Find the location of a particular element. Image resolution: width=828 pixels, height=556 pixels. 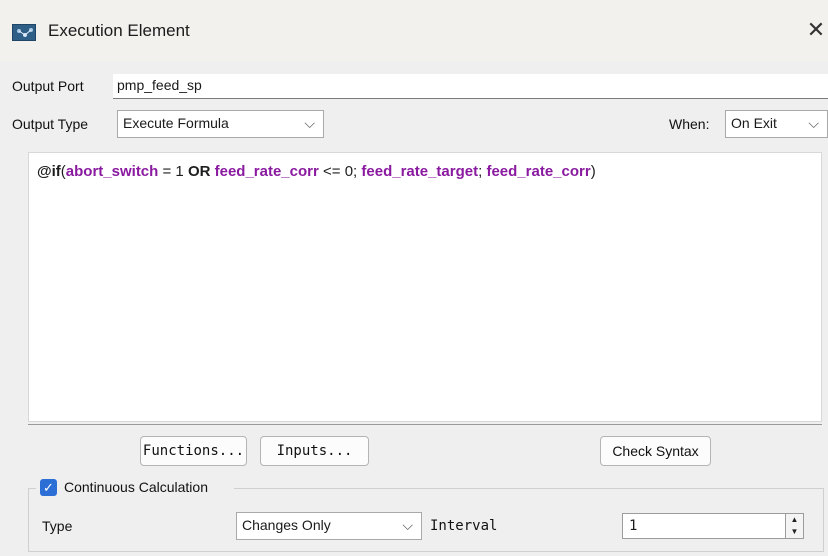

spin-buttons: ▲ ▼ is located at coordinates (794, 526).